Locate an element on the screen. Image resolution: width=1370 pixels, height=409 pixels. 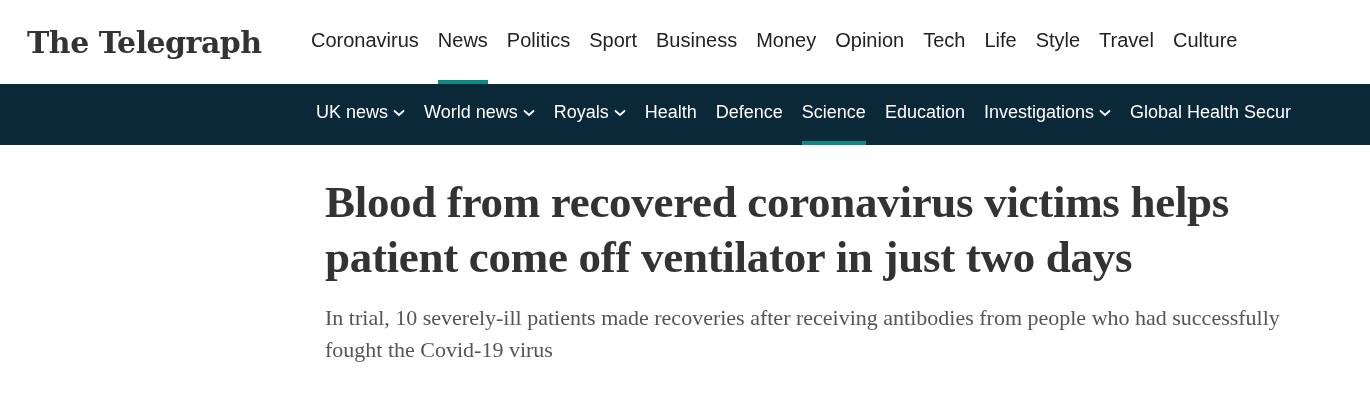
section-link: Defence is located at coordinates (749, 114).